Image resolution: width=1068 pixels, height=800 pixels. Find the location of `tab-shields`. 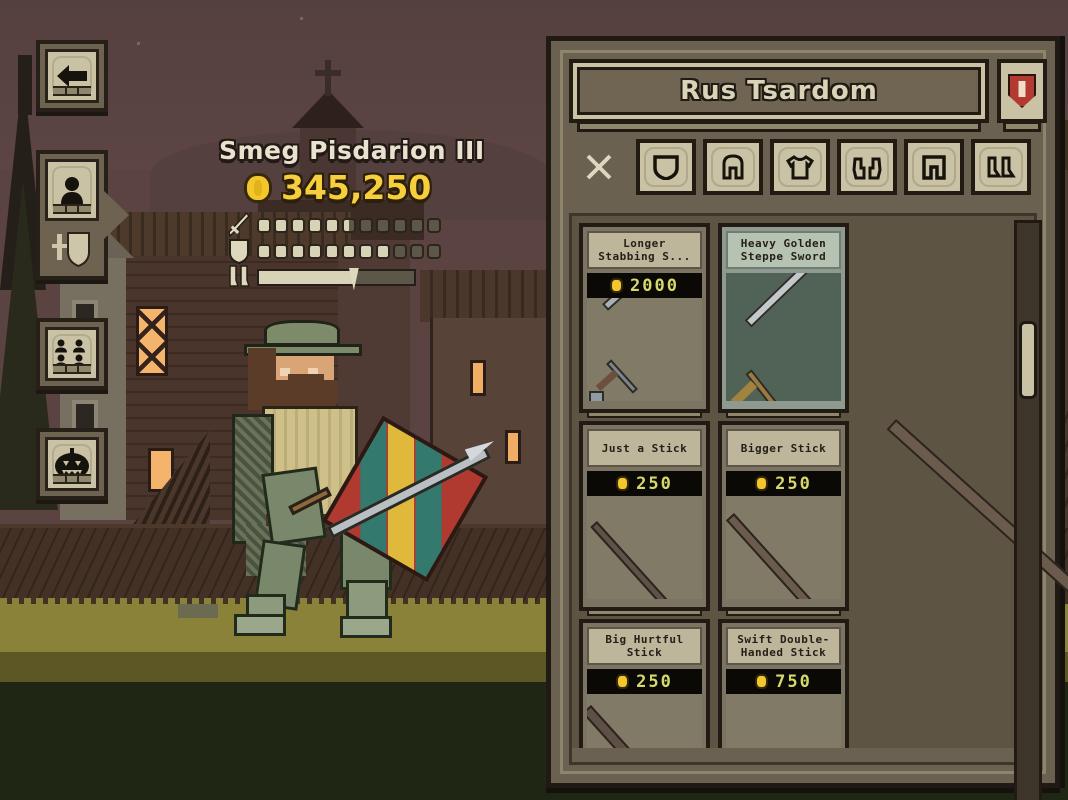

tab-shields is located at coordinates (666, 167).